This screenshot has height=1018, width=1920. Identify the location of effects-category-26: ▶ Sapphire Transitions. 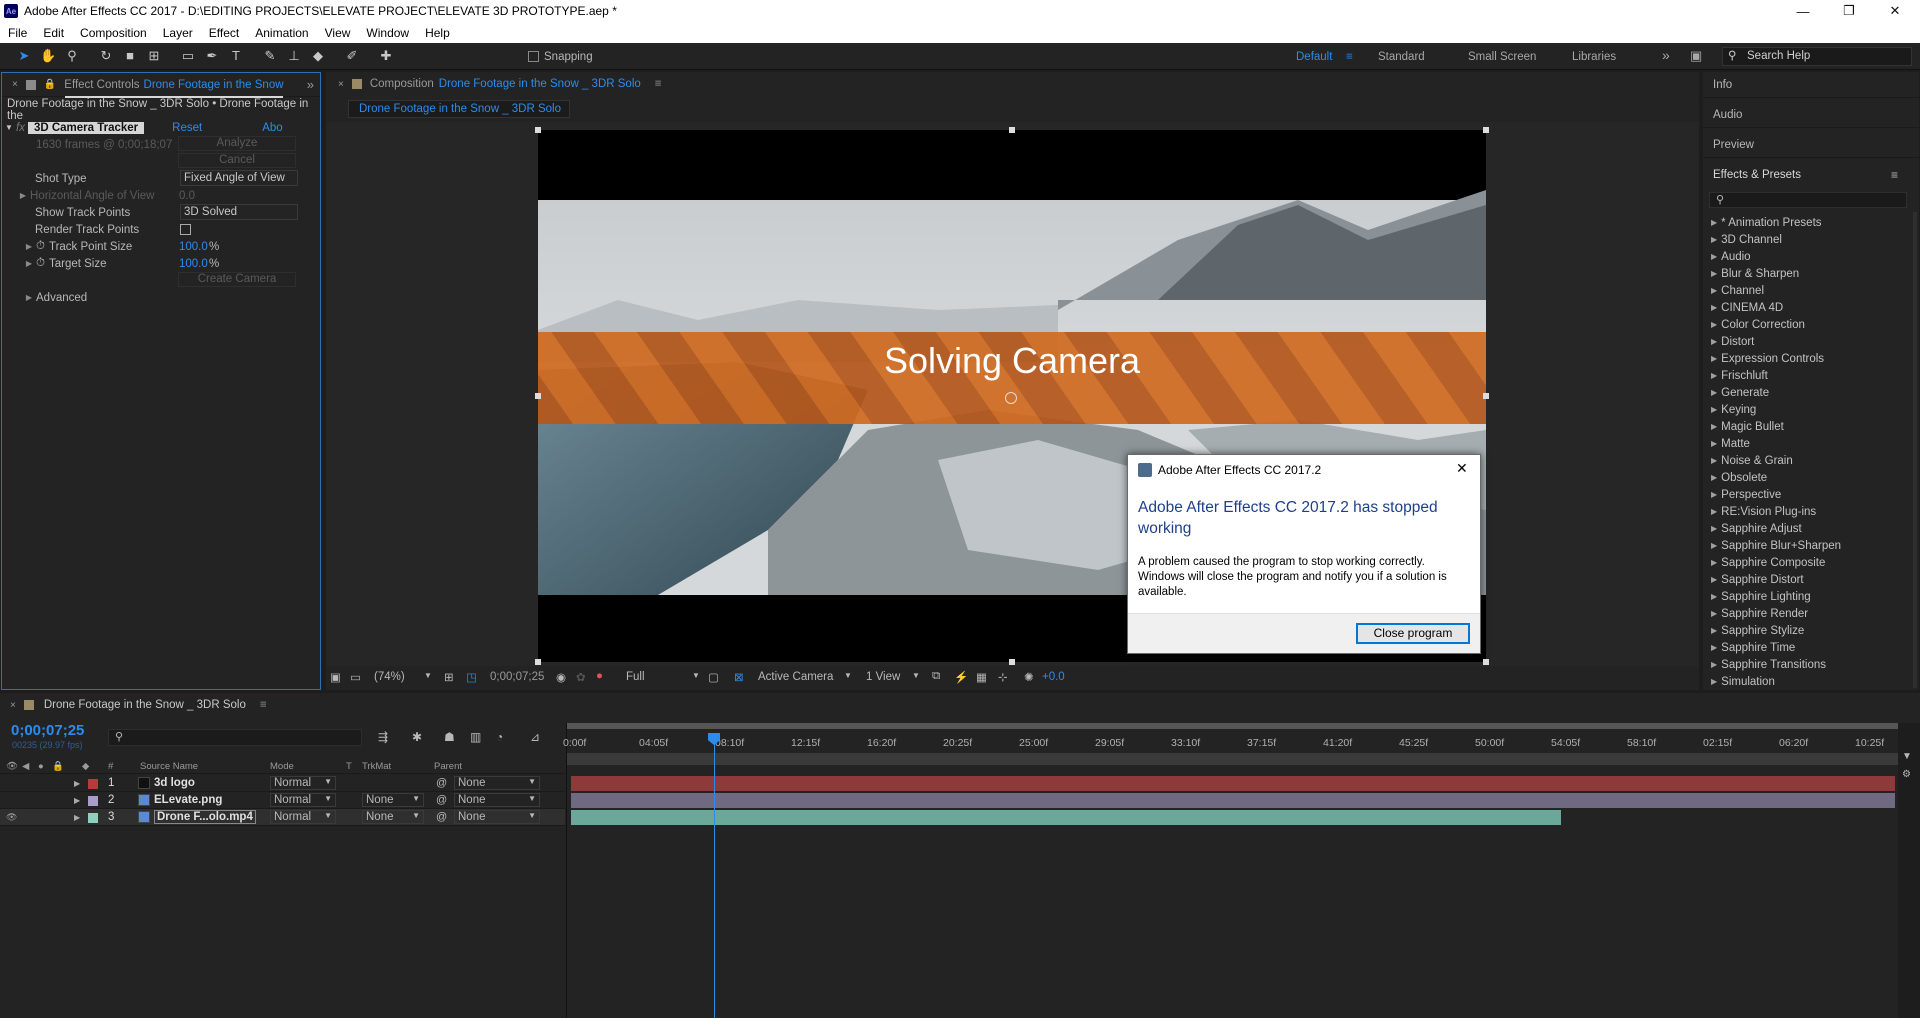
(1808, 664).